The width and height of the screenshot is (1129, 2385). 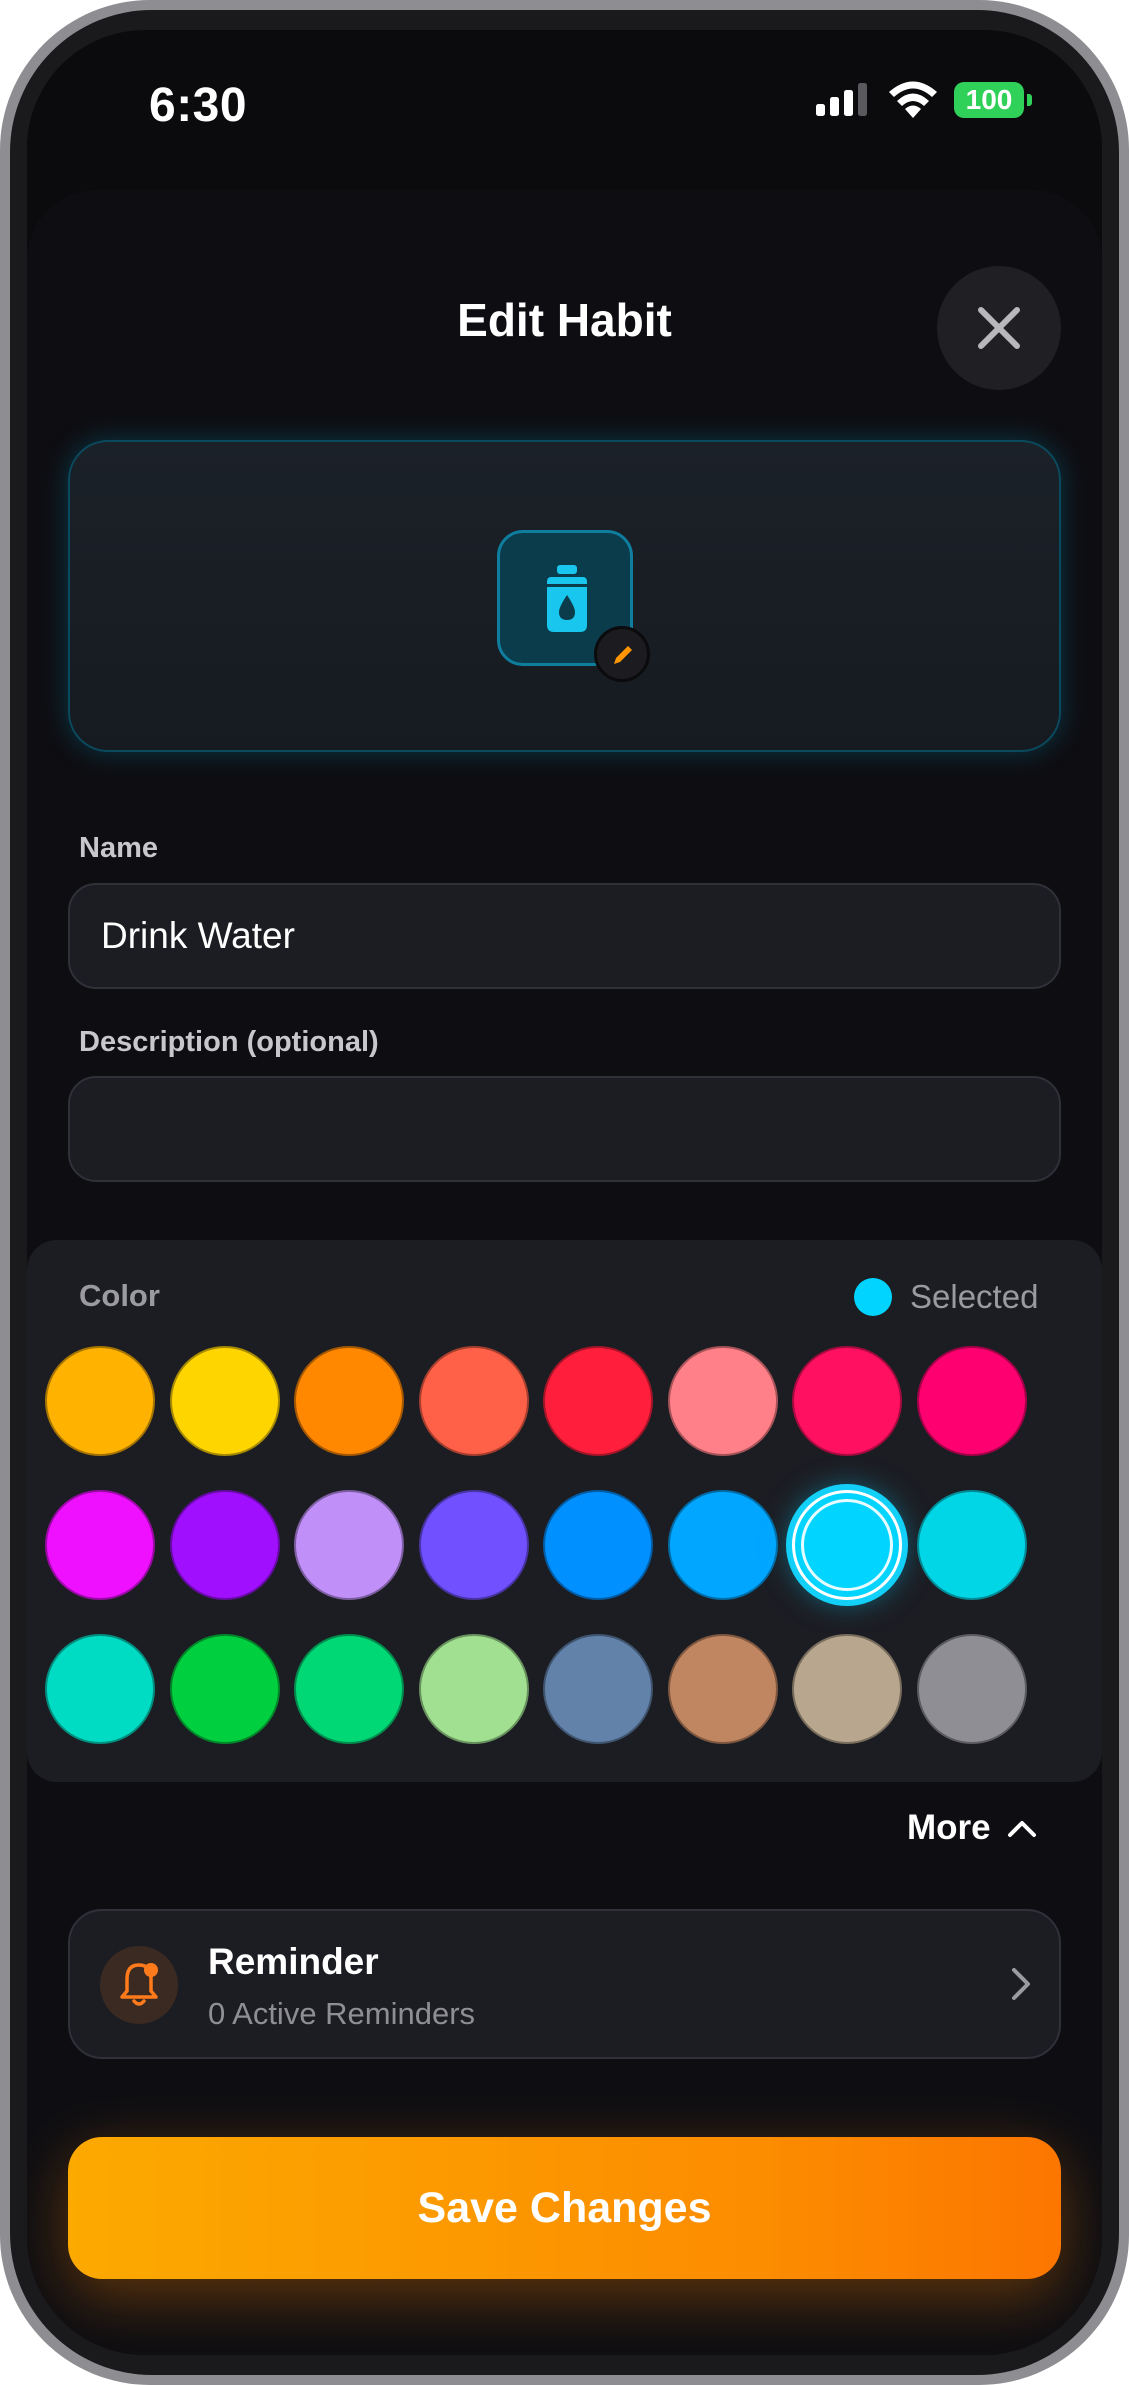 What do you see at coordinates (949, 1827) in the screenshot?
I see `more-label: More` at bounding box center [949, 1827].